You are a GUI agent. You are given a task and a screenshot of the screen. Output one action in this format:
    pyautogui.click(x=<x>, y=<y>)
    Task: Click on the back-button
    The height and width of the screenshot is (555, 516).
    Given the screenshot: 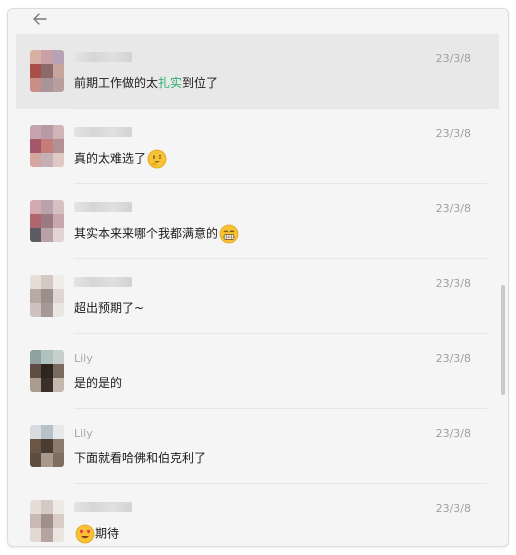 What is the action you would take?
    pyautogui.click(x=40, y=19)
    